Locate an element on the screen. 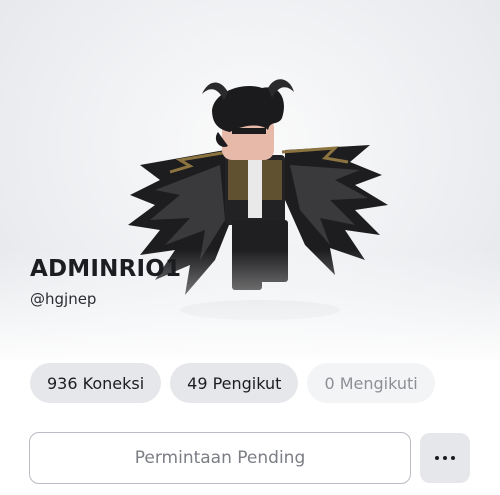 Image resolution: width=500 pixels, height=495 pixels. pending-request-button: Permintaan Pending is located at coordinates (220, 458).